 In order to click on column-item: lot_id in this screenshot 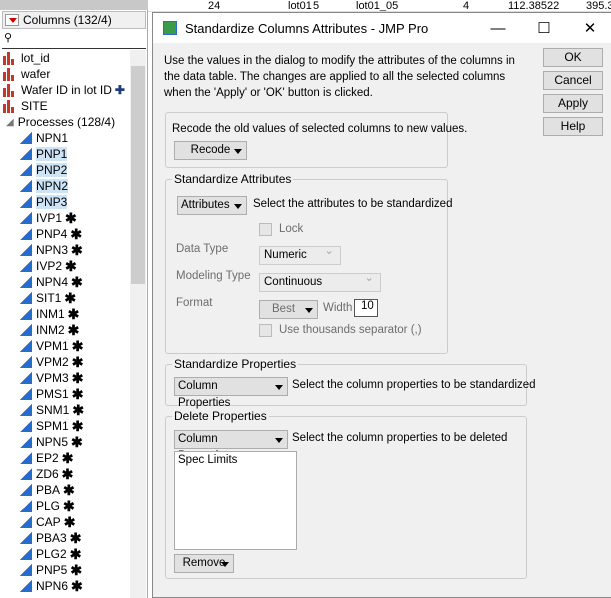, I will do `click(65, 58)`.